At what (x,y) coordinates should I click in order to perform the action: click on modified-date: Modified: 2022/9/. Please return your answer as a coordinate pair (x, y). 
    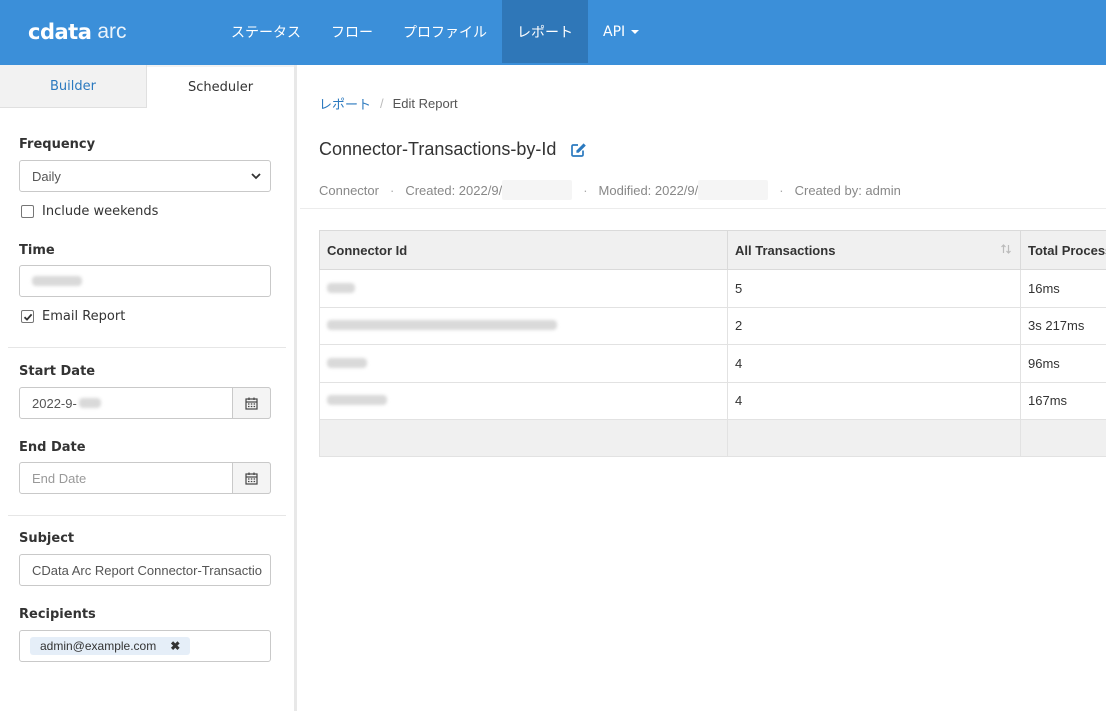
    Looking at the image, I should click on (648, 190).